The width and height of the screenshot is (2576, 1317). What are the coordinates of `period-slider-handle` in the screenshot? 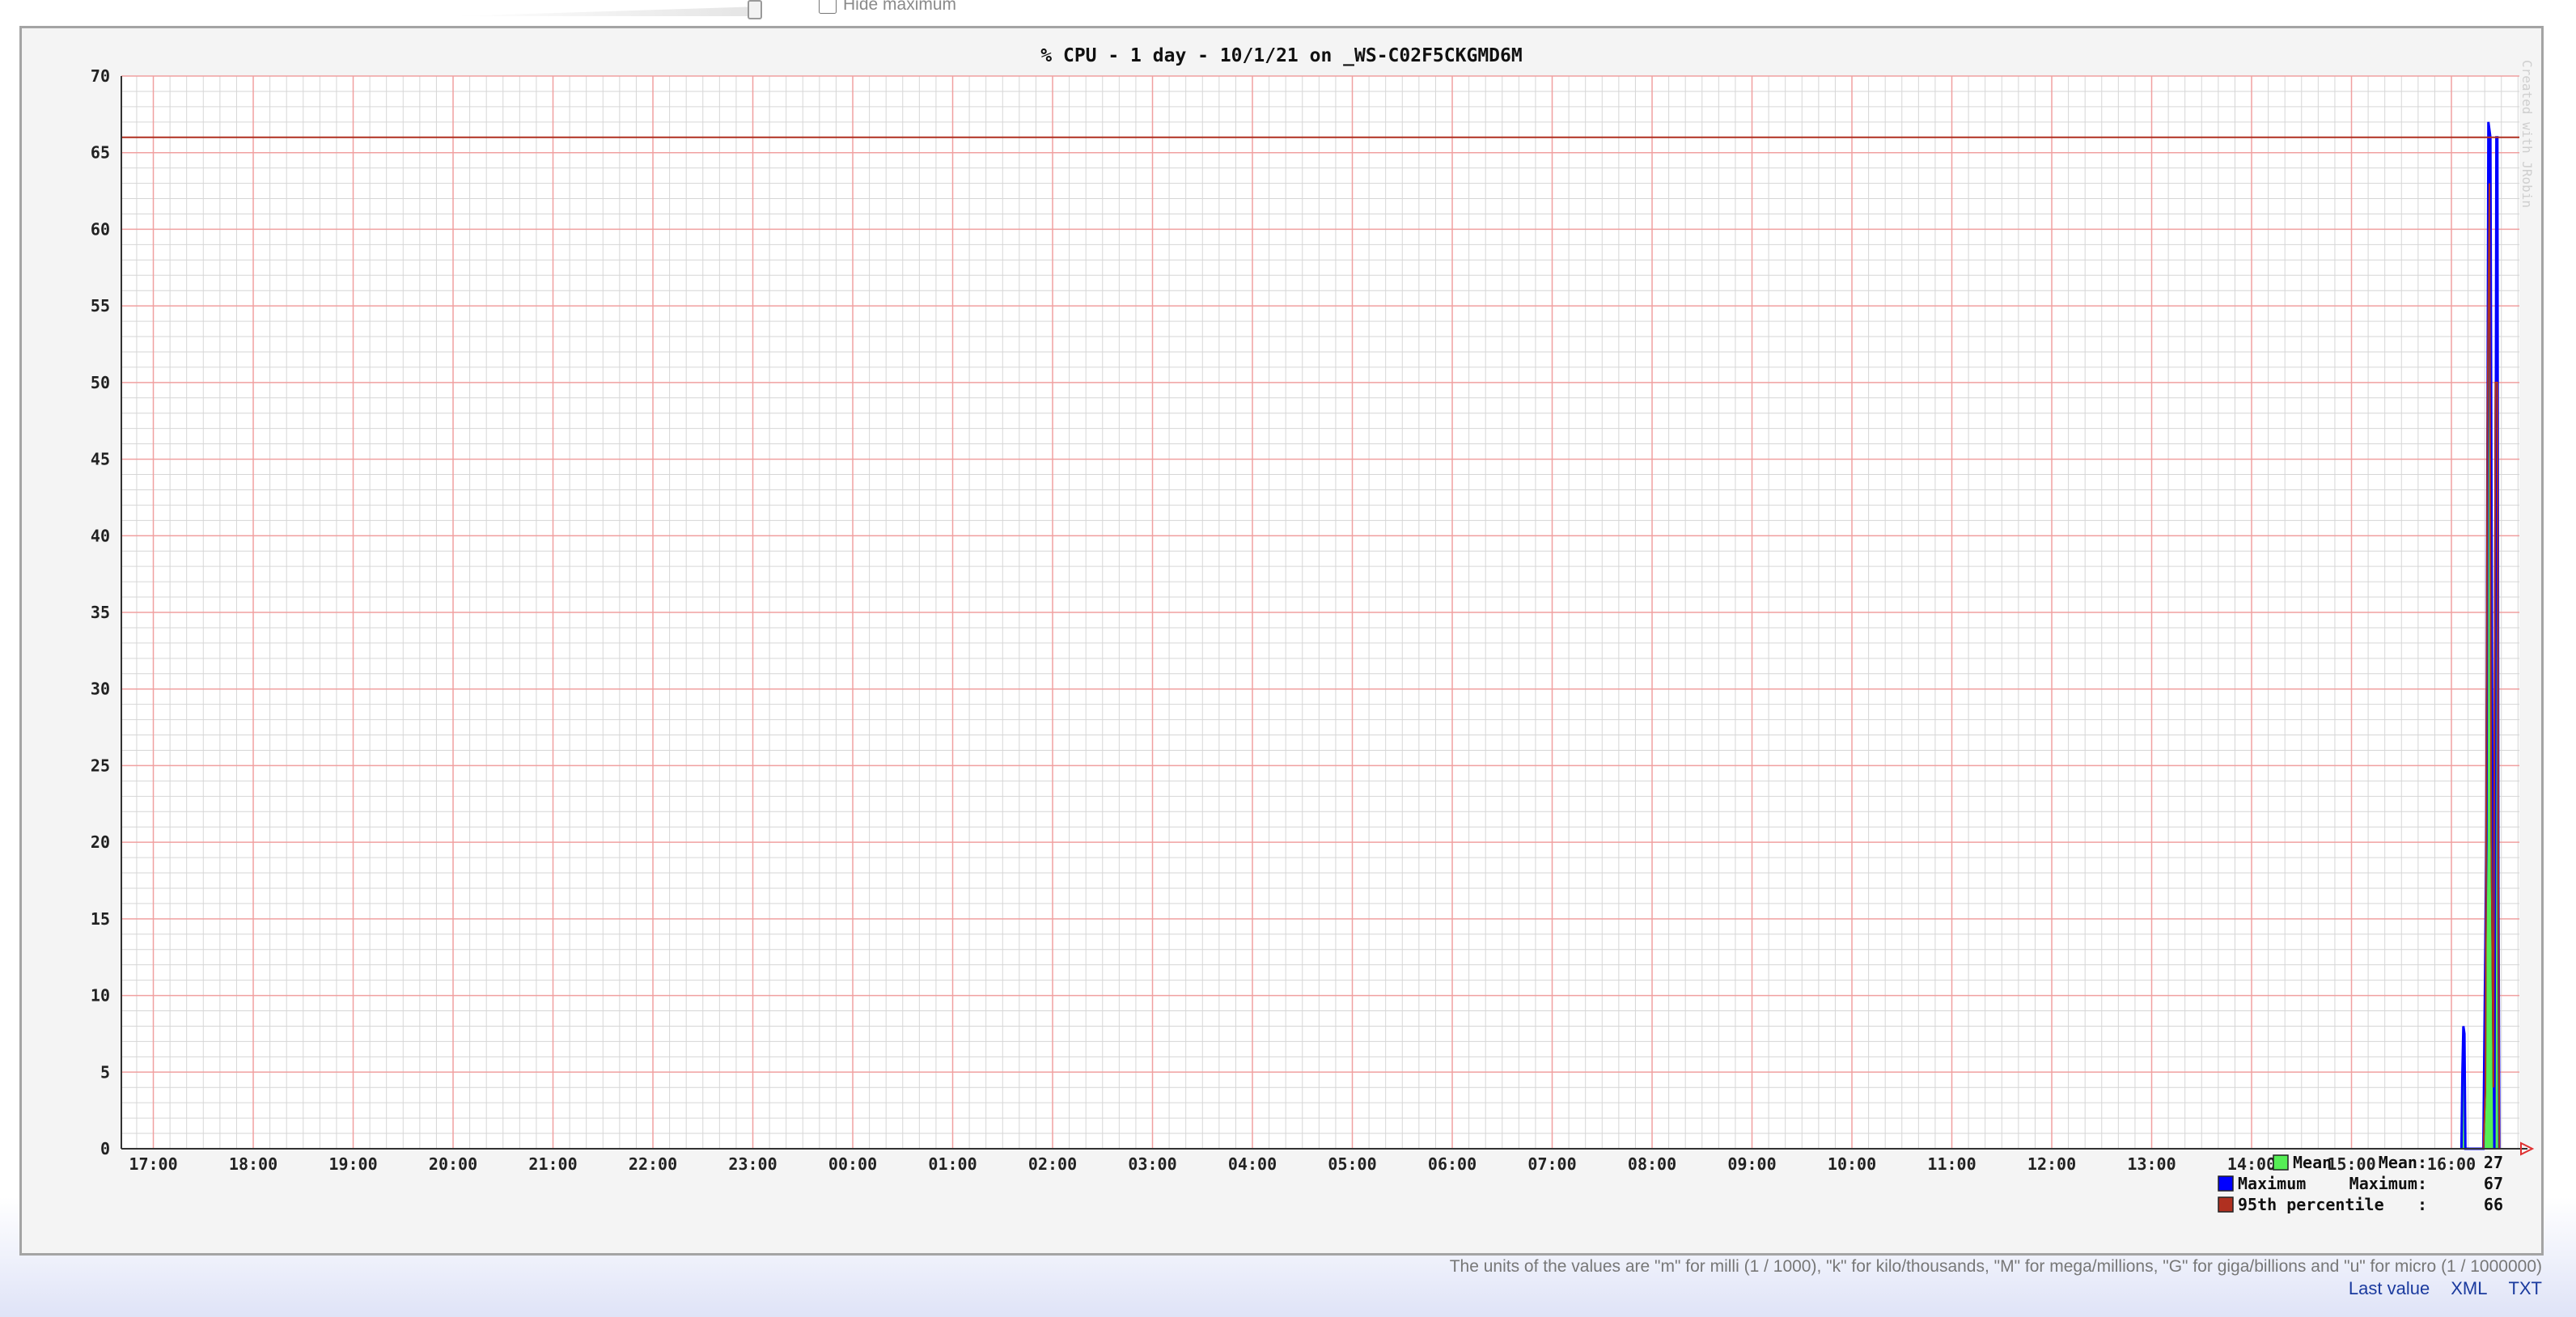 It's located at (755, 9).